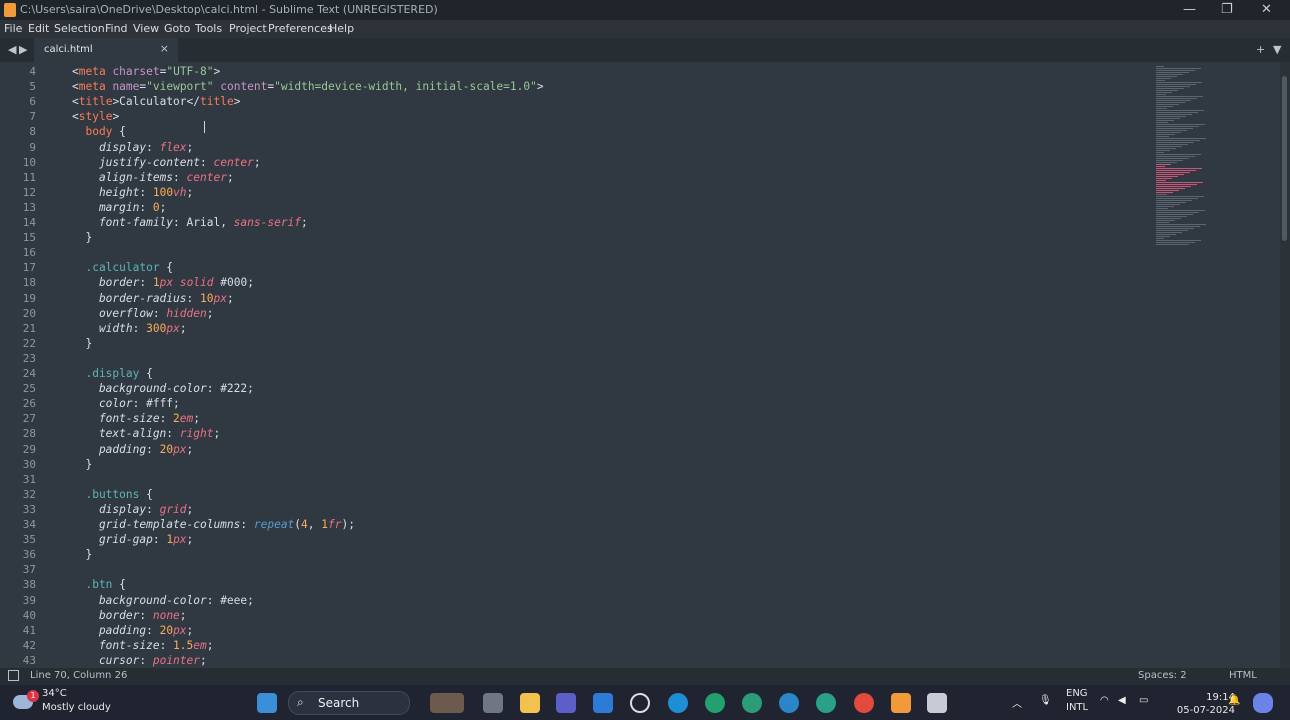 This screenshot has height=720, width=1290. I want to click on tray-overflow-icon: ︿, so click(1017, 702).